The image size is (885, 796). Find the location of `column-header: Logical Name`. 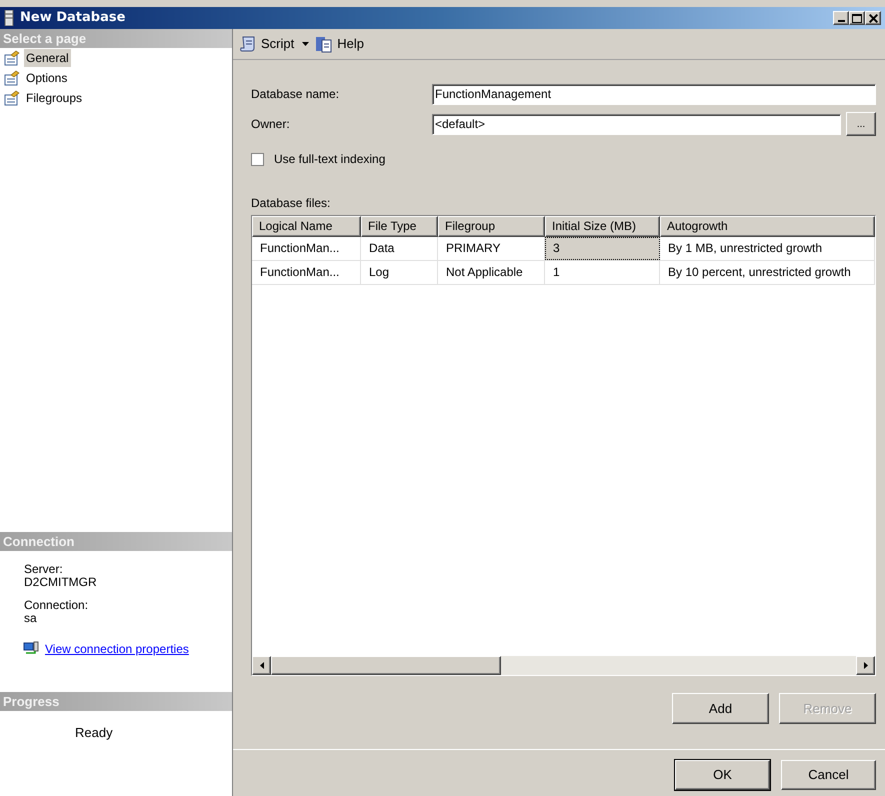

column-header: Logical Name is located at coordinates (306, 226).